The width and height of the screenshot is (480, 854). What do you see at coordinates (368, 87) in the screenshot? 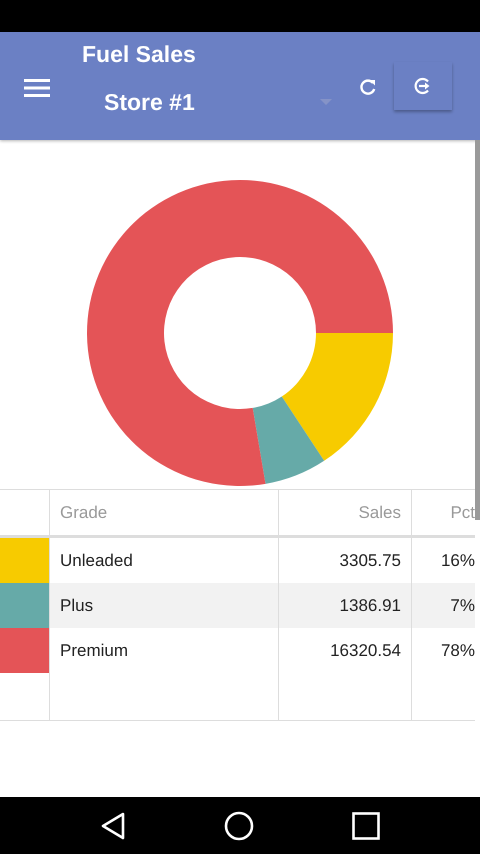
I see `refresh-icon` at bounding box center [368, 87].